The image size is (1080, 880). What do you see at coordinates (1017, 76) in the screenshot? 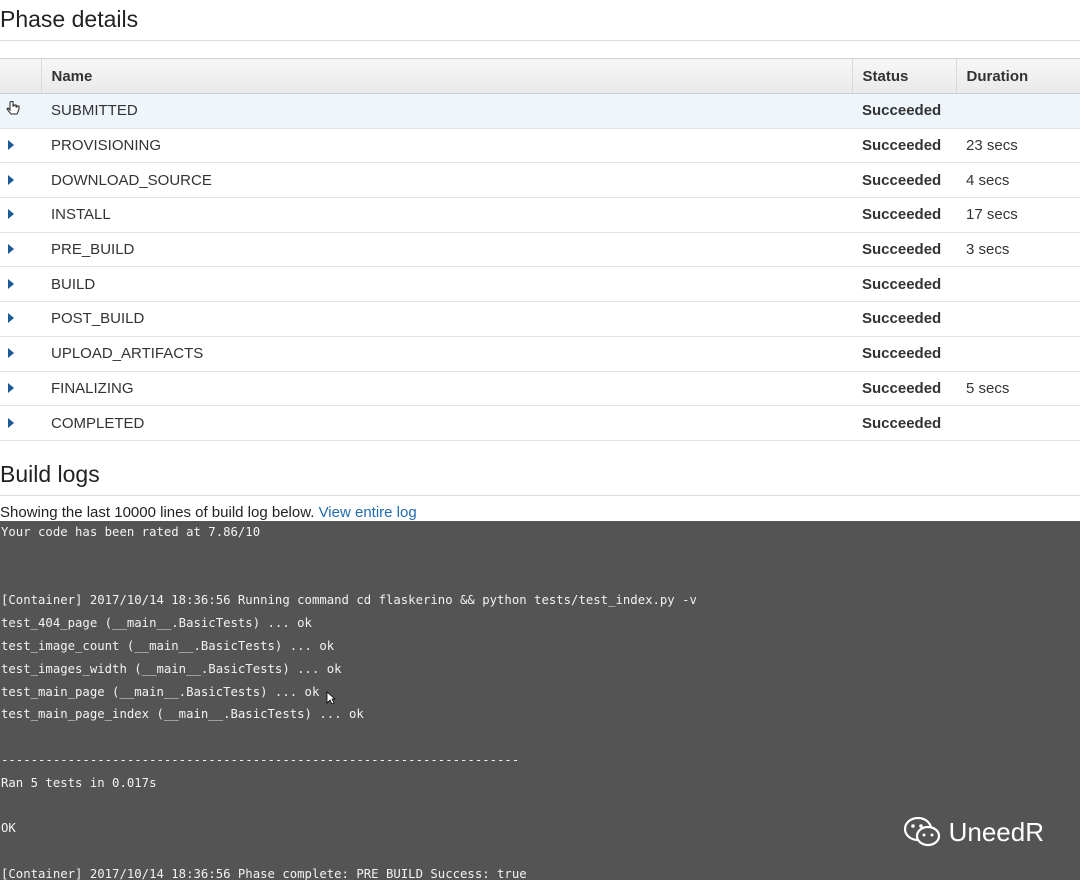
I see `duration-column-header: Duration` at bounding box center [1017, 76].